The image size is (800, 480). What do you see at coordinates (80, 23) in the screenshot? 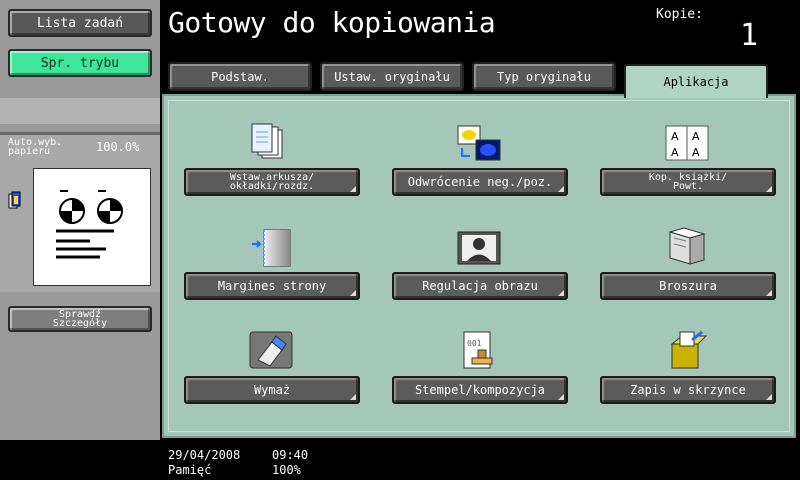
I see `job-list-button: Lista zadań` at bounding box center [80, 23].